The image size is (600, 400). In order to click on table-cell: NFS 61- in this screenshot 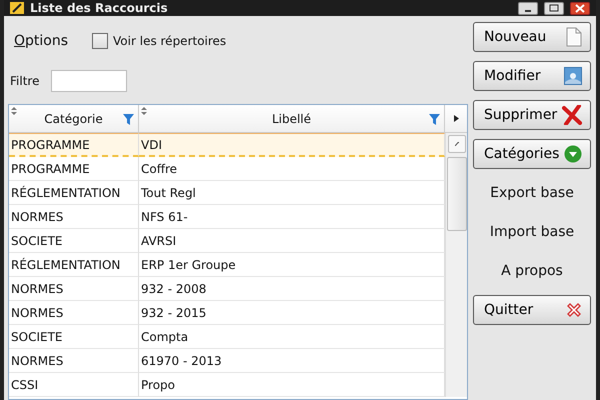, I will do `click(292, 217)`.